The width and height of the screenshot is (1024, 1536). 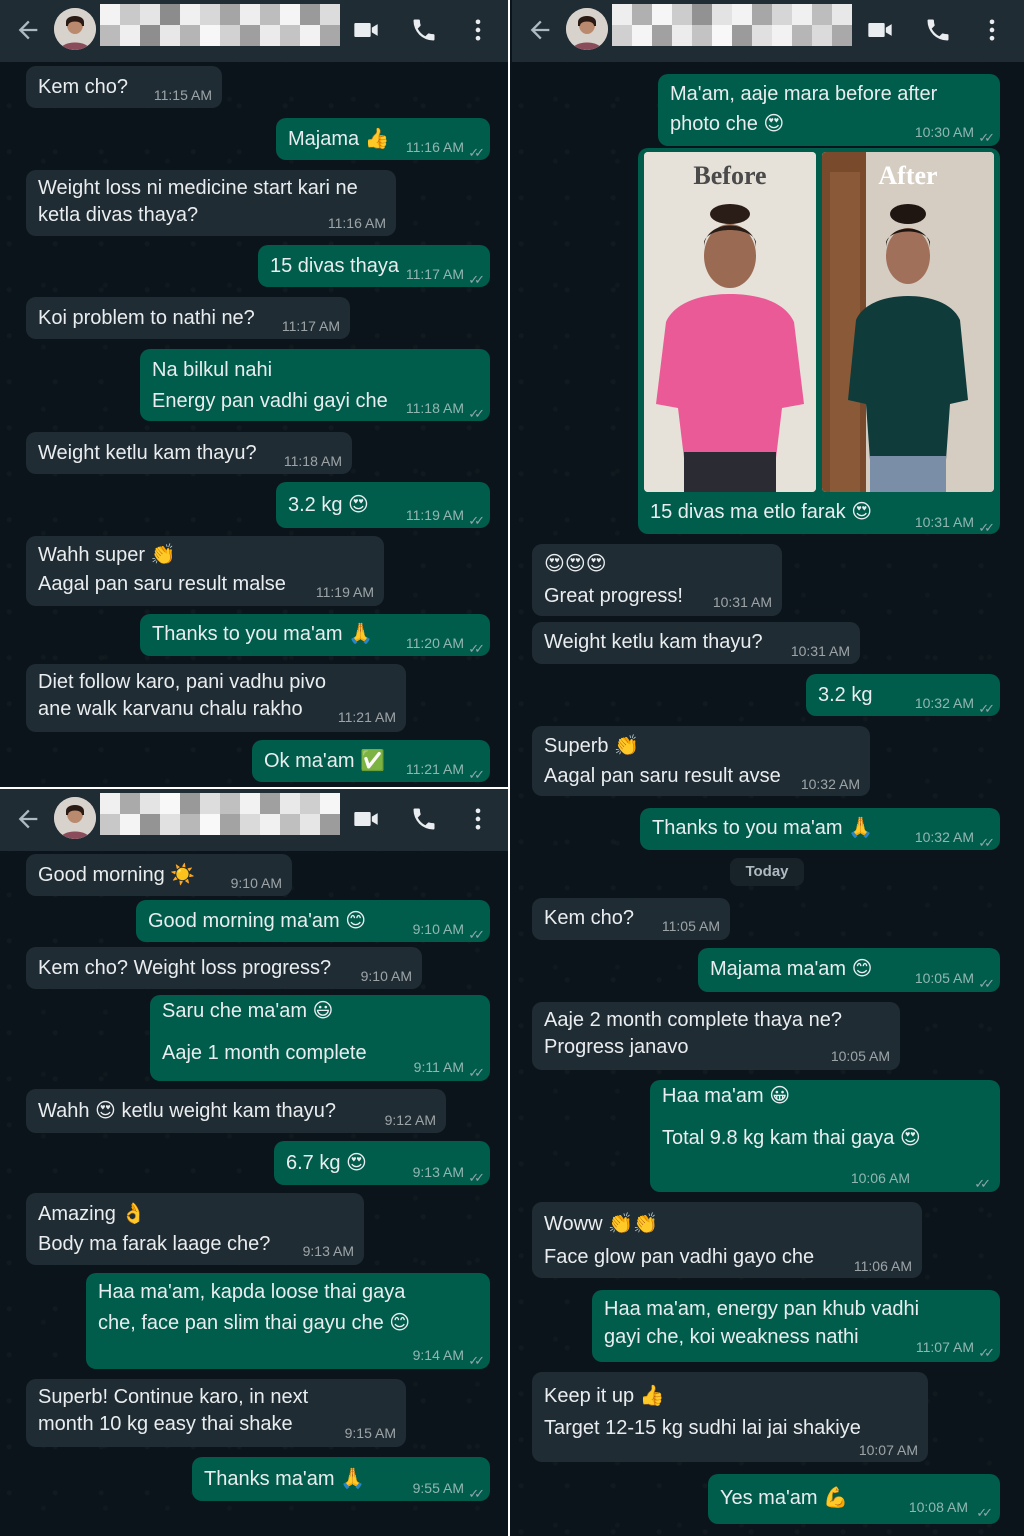 What do you see at coordinates (224, 968) in the screenshot?
I see `message-incoming: Kem cho? Weight loss progress? 9:10 AM` at bounding box center [224, 968].